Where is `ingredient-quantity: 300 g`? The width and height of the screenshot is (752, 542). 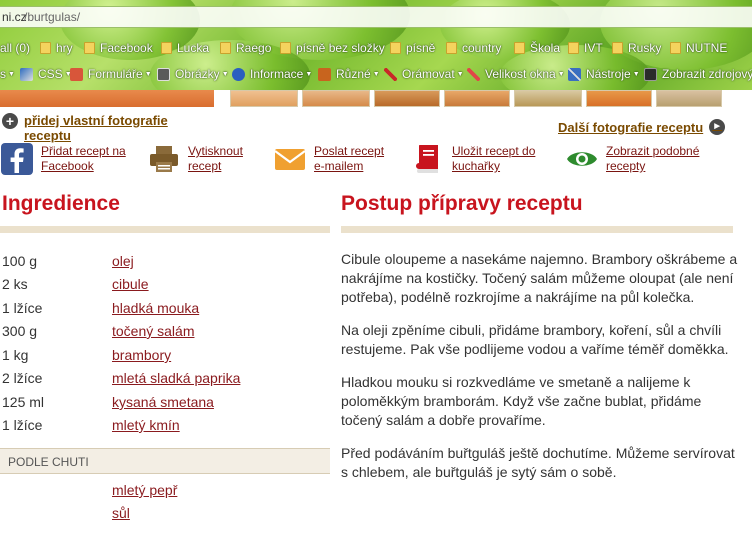 ingredient-quantity: 300 g is located at coordinates (20, 331).